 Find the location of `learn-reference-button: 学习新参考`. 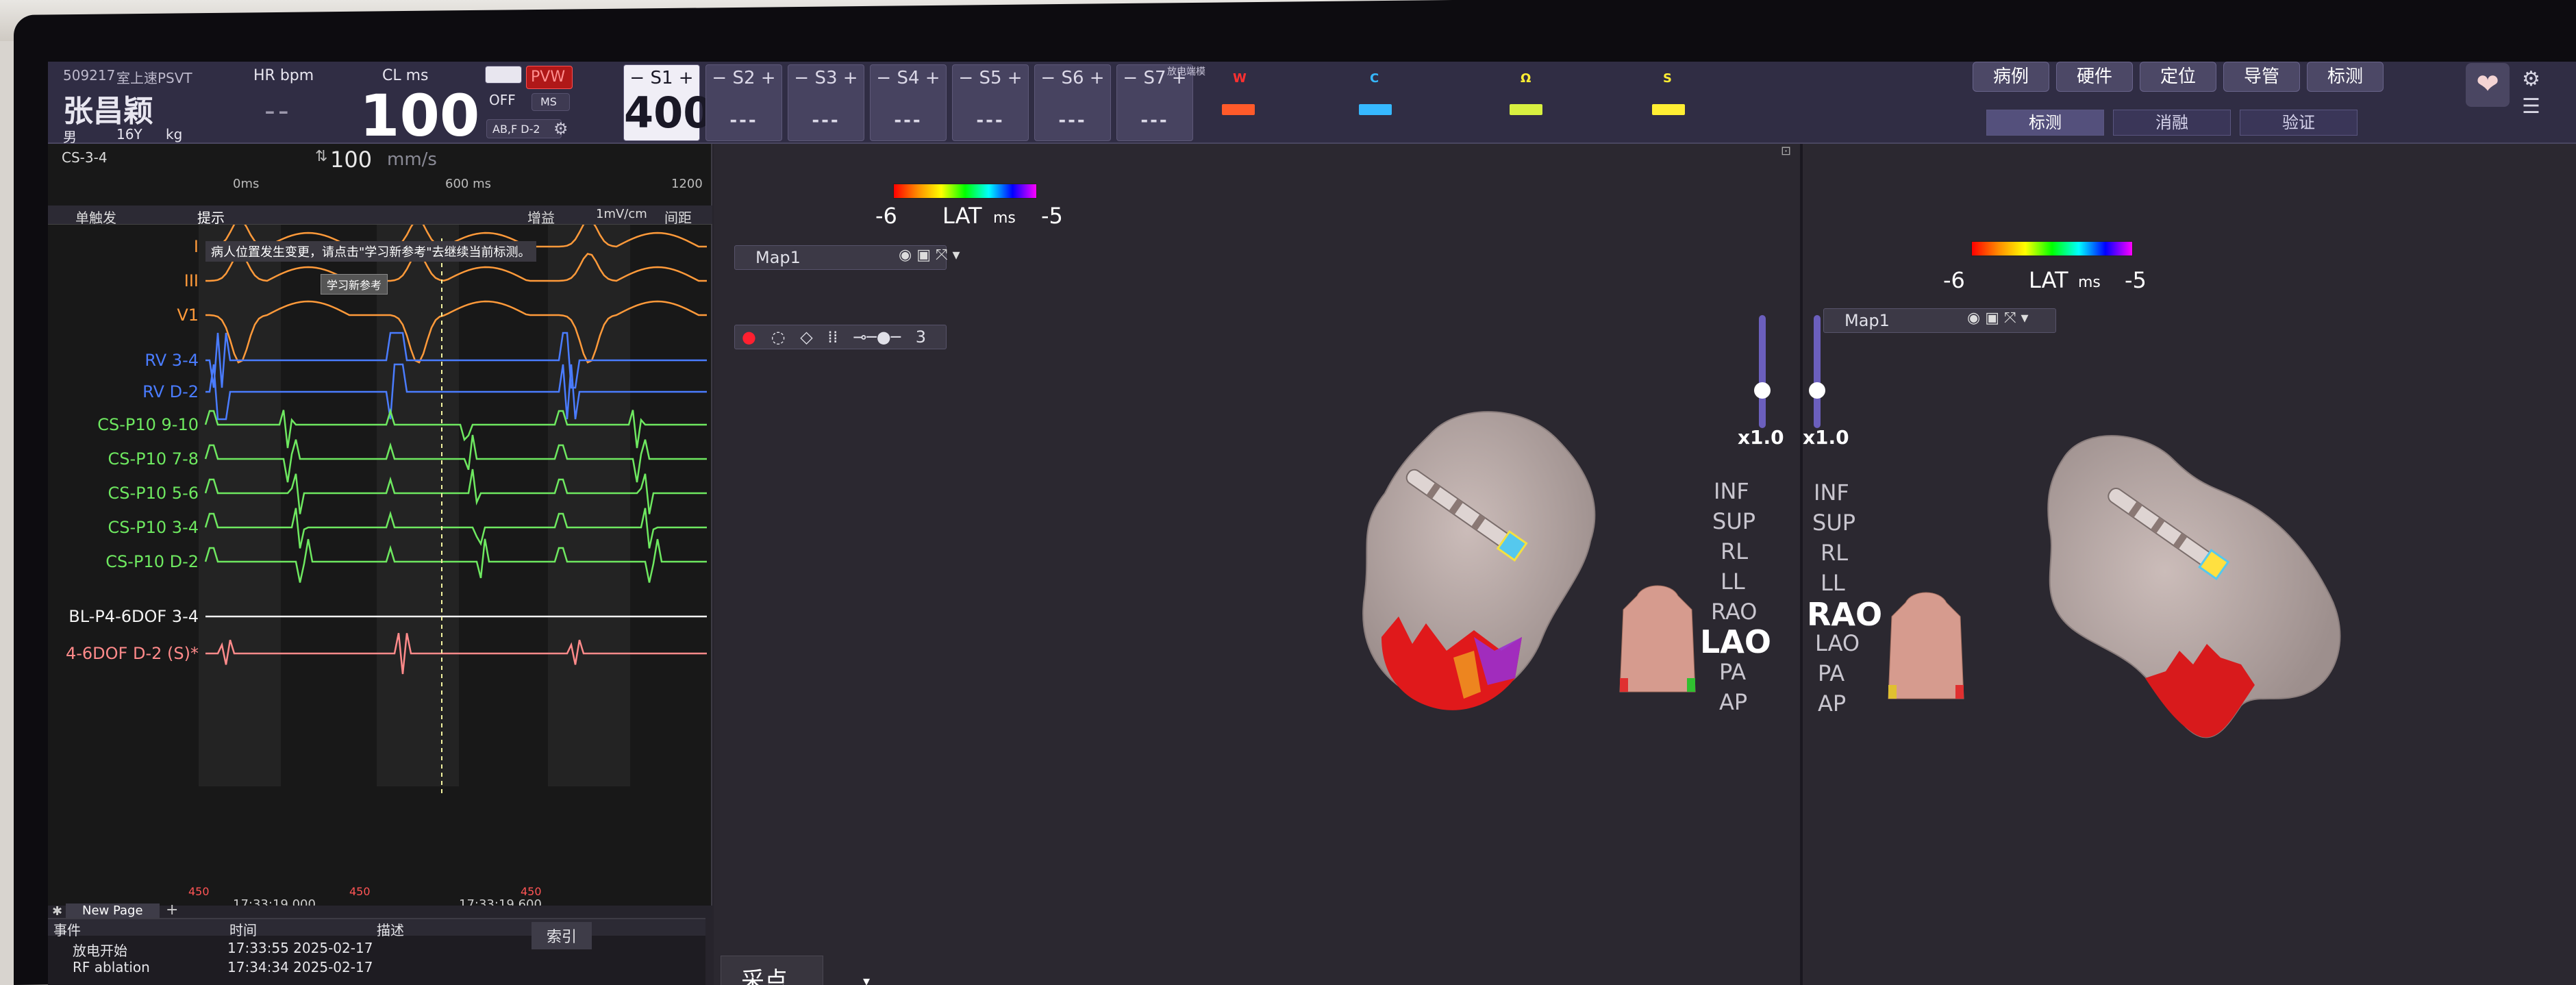

learn-reference-button: 学习新参考 is located at coordinates (355, 284).